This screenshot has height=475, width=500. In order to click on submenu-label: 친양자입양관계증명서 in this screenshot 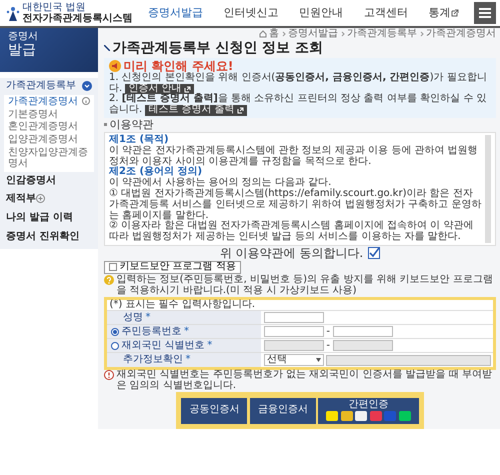, I will do `click(48, 159)`.